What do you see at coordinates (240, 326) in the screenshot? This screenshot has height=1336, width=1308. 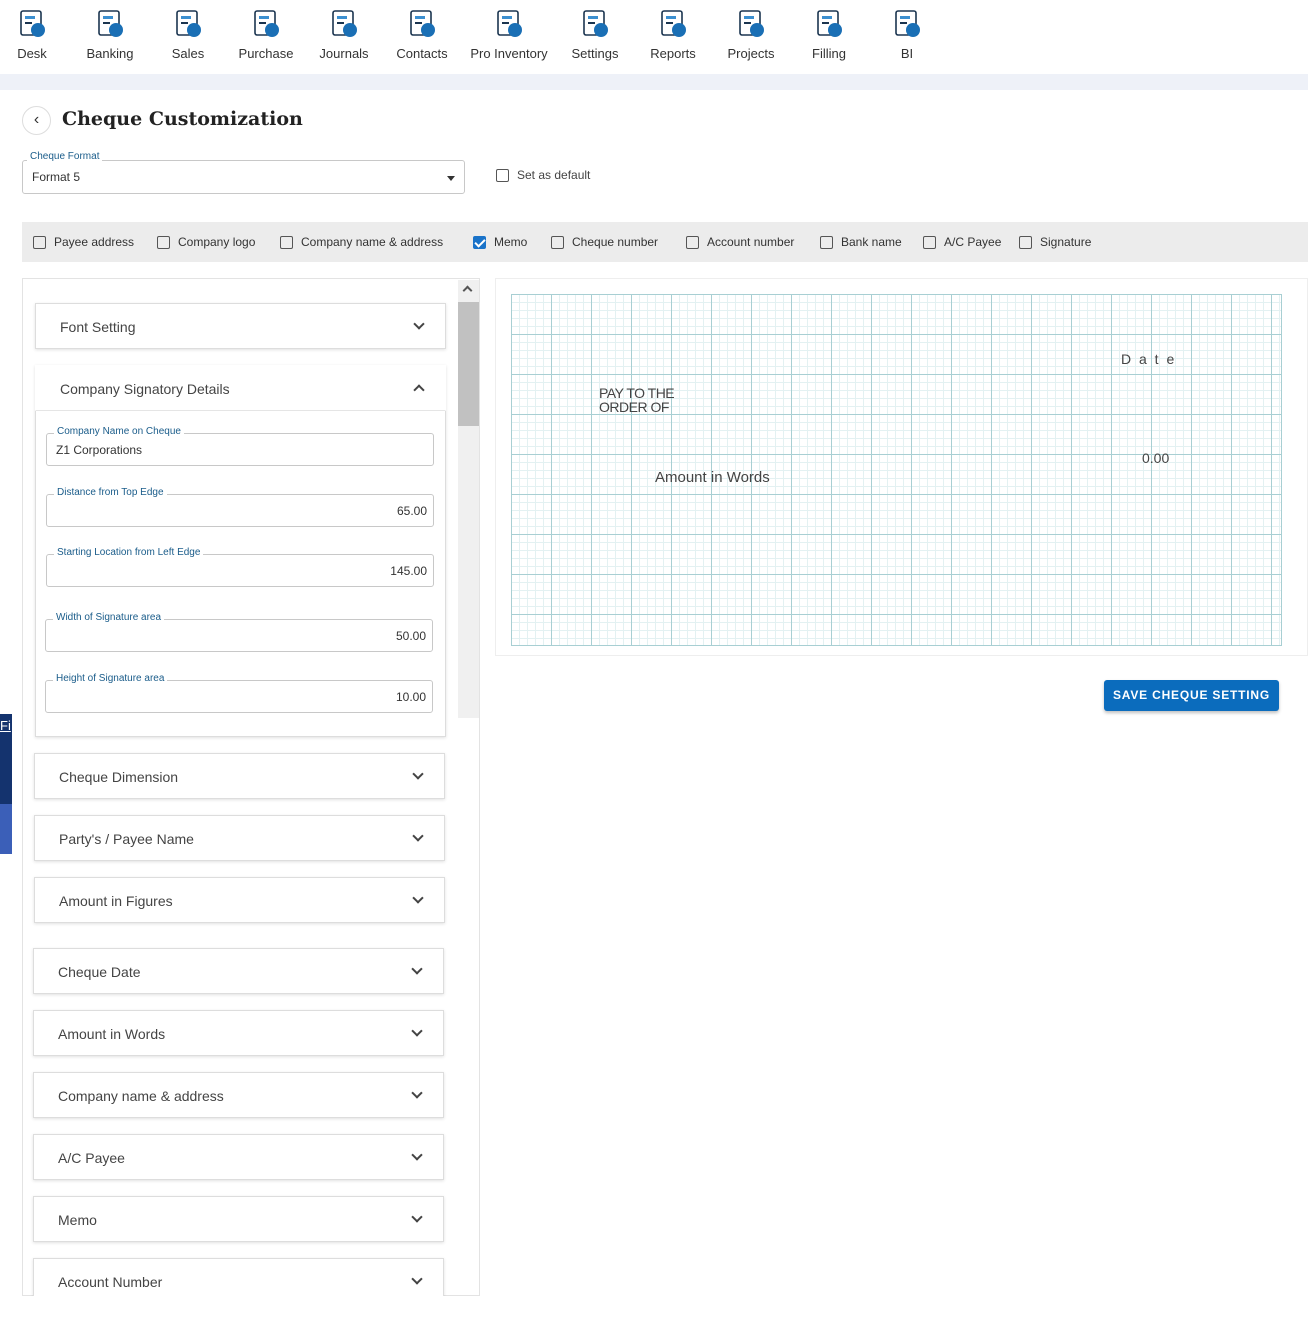 I see `accordion-font-setting: Font Setting` at bounding box center [240, 326].